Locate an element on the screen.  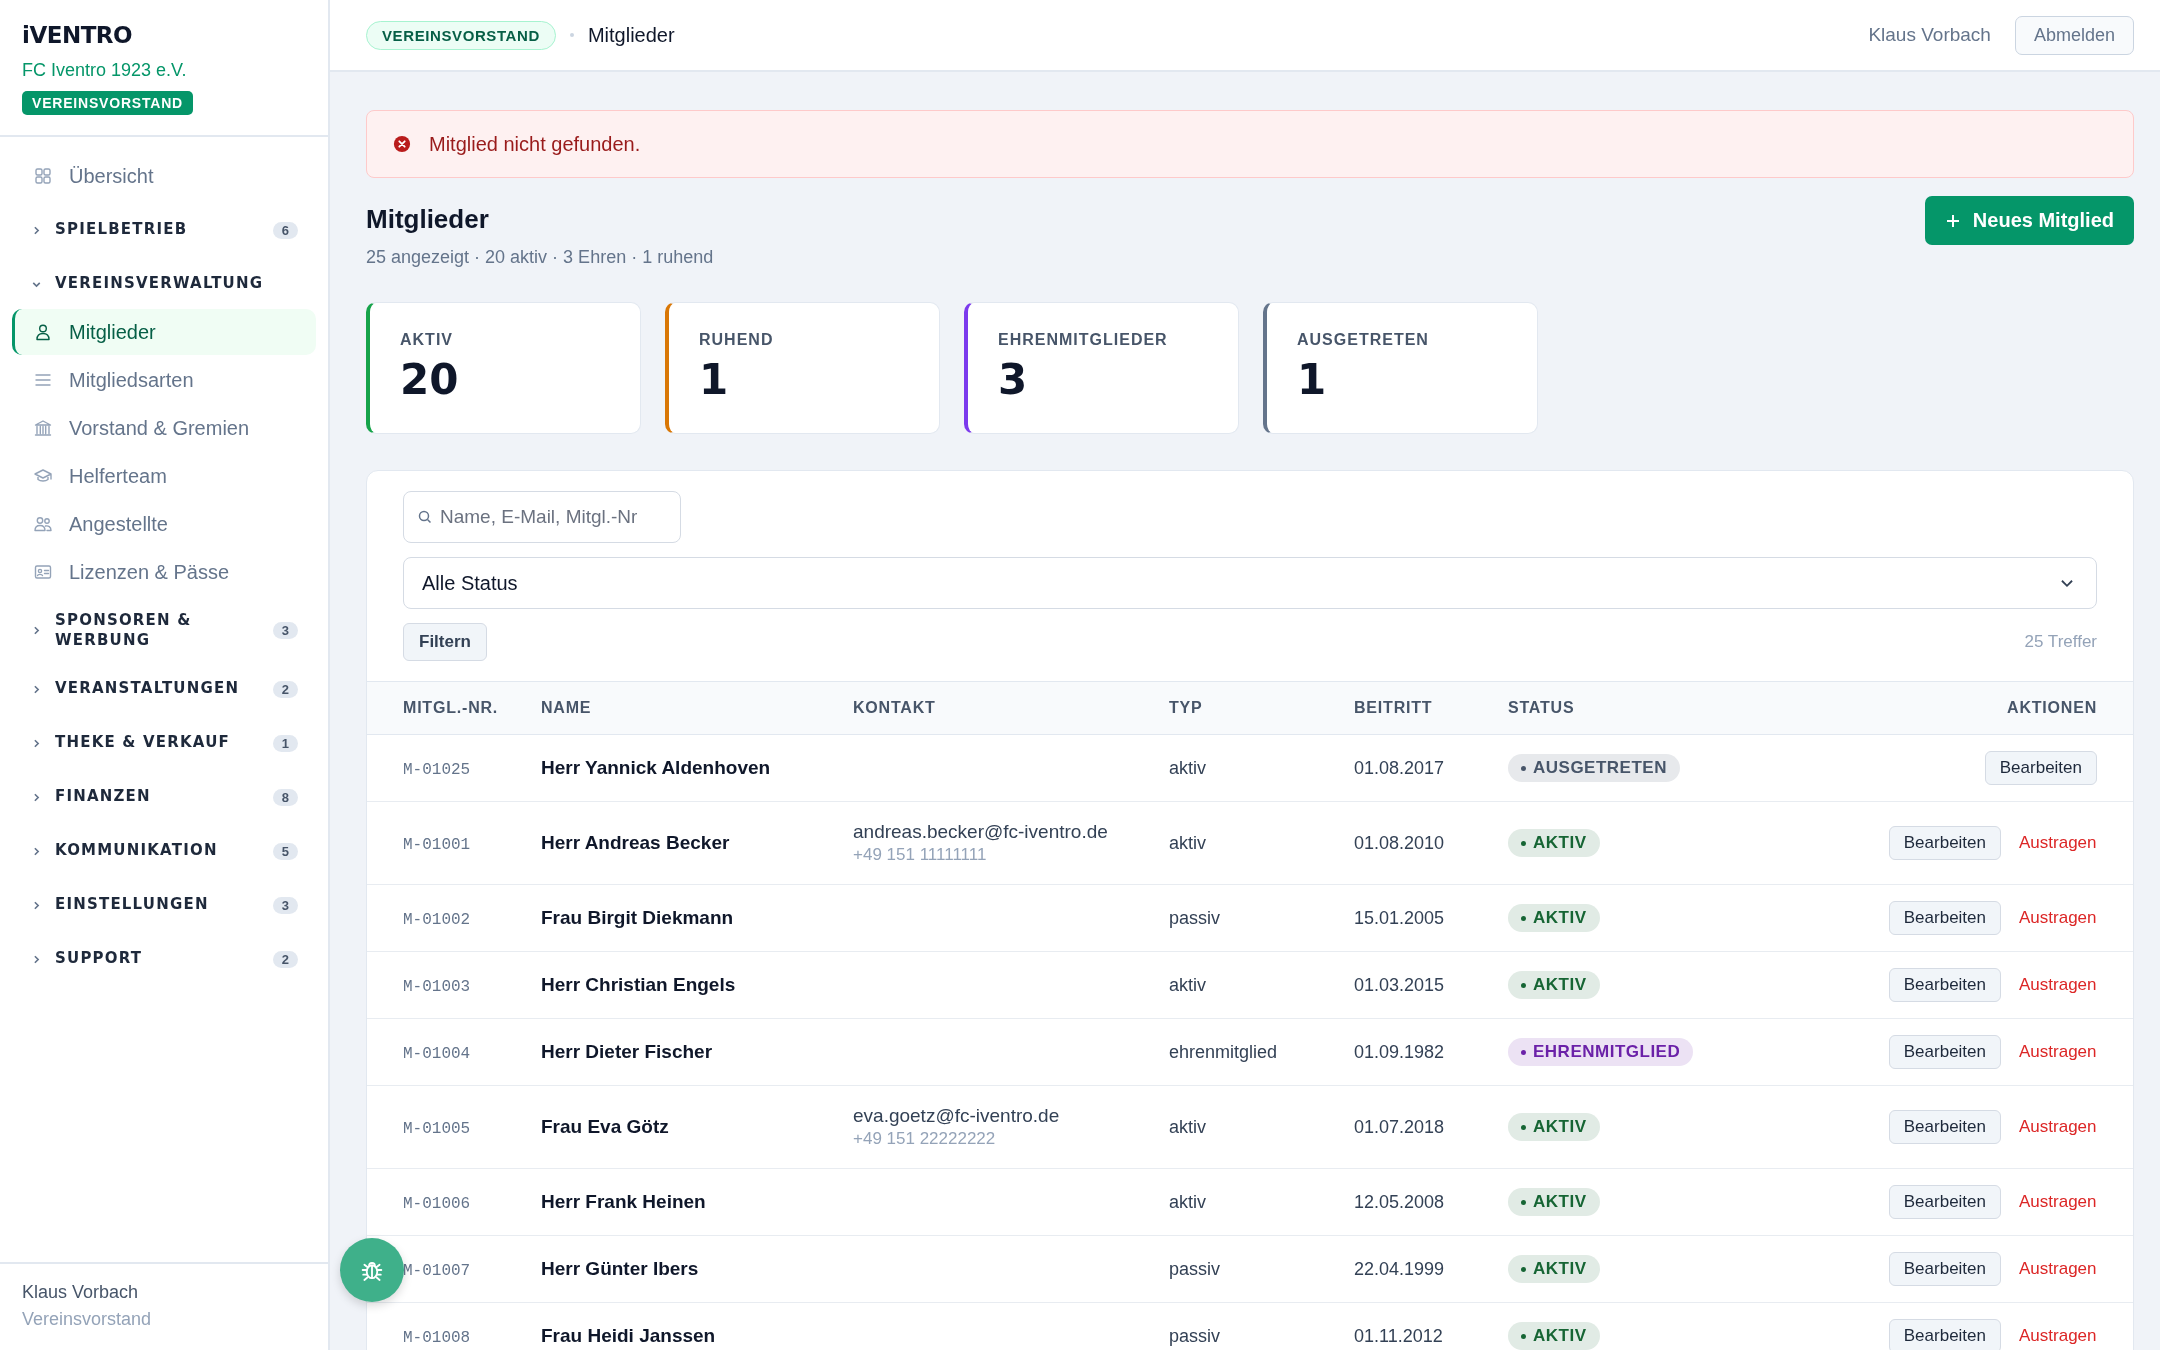
count-badge: 8 is located at coordinates (285, 797).